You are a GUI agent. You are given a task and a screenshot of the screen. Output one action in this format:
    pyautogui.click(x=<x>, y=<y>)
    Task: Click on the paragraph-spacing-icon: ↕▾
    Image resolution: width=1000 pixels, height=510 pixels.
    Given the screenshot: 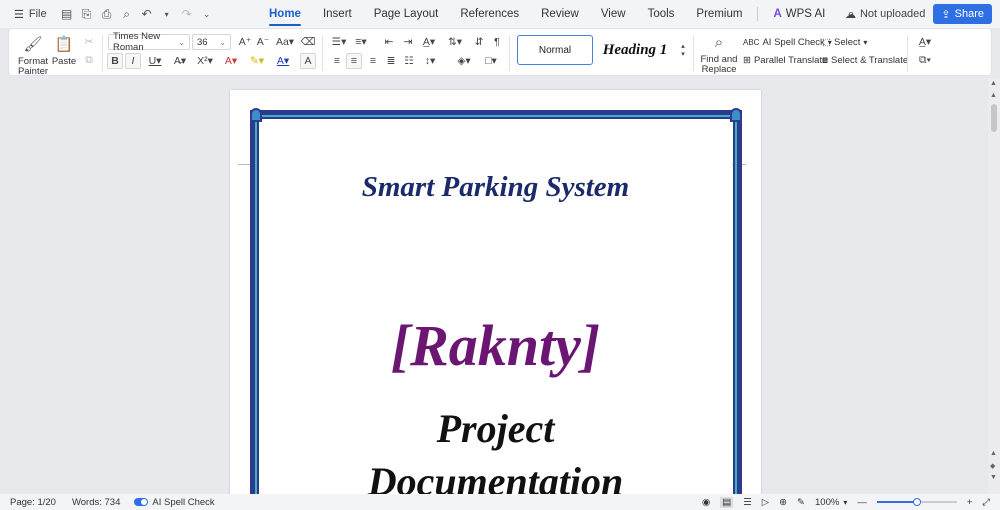 What is the action you would take?
    pyautogui.click(x=430, y=61)
    